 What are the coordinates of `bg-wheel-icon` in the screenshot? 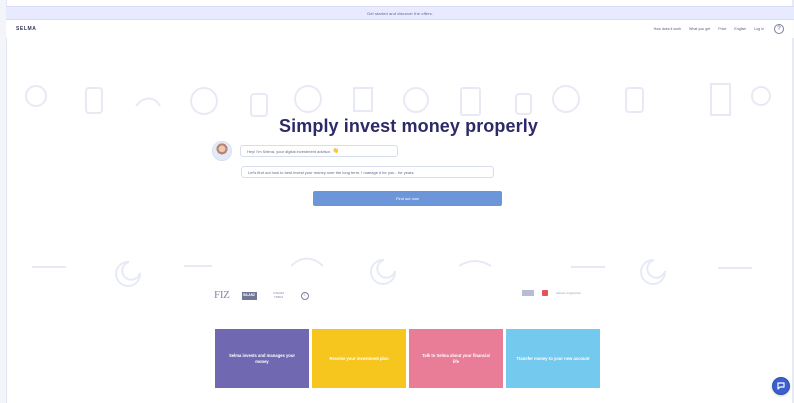 It's located at (761, 96).